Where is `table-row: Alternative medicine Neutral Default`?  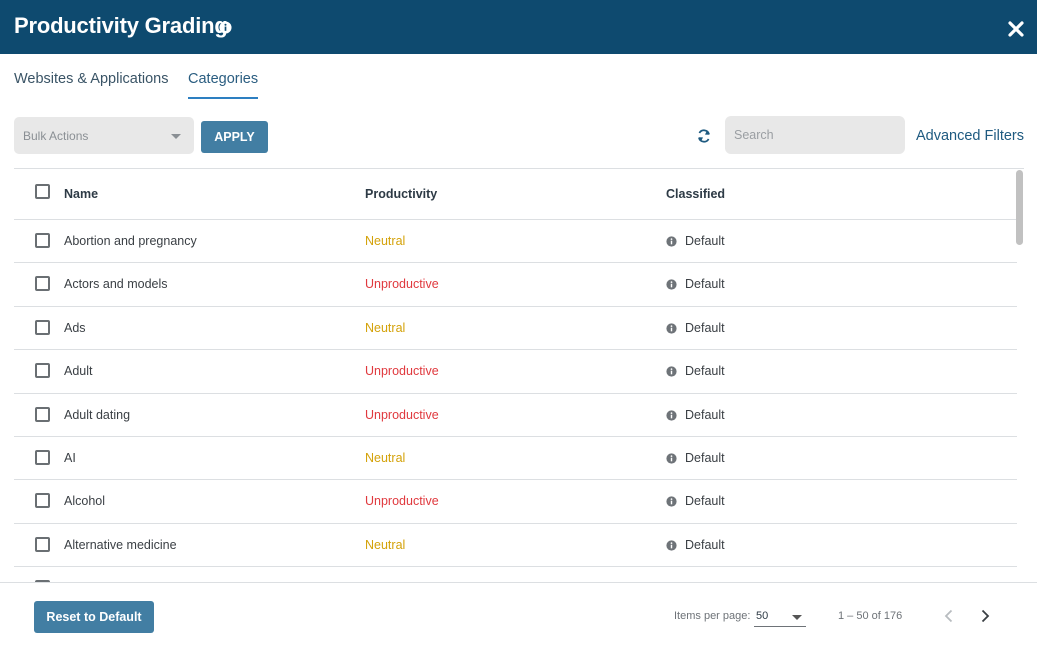
table-row: Alternative medicine Neutral Default is located at coordinates (515, 546).